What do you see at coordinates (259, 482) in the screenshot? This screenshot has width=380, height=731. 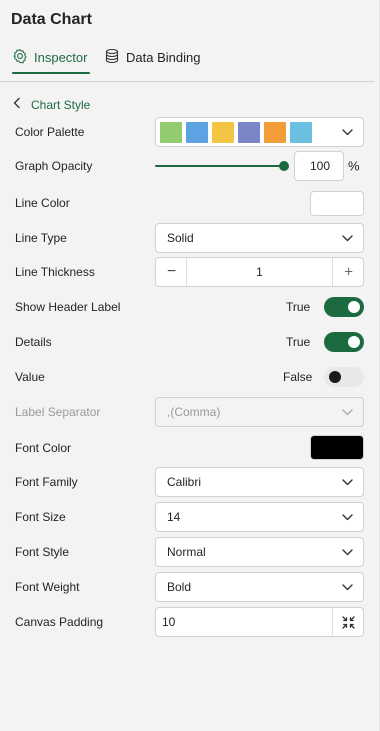 I see `font-family-dropdown: Calibri` at bounding box center [259, 482].